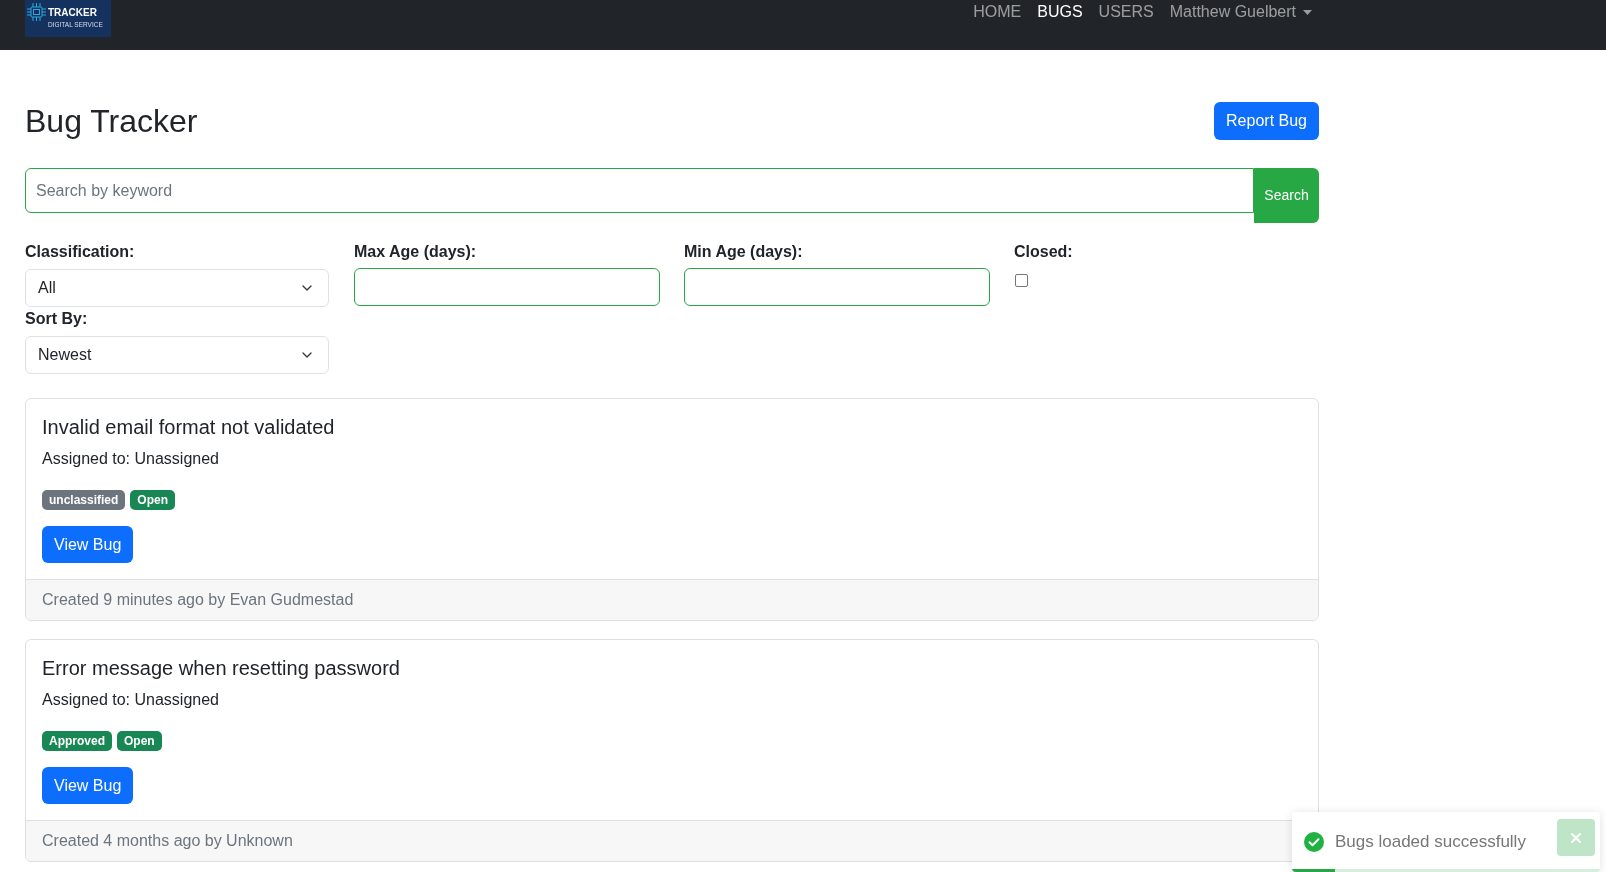 The image size is (1606, 872). What do you see at coordinates (1240, 12) in the screenshot?
I see `user-menu: Matthew Guelbert` at bounding box center [1240, 12].